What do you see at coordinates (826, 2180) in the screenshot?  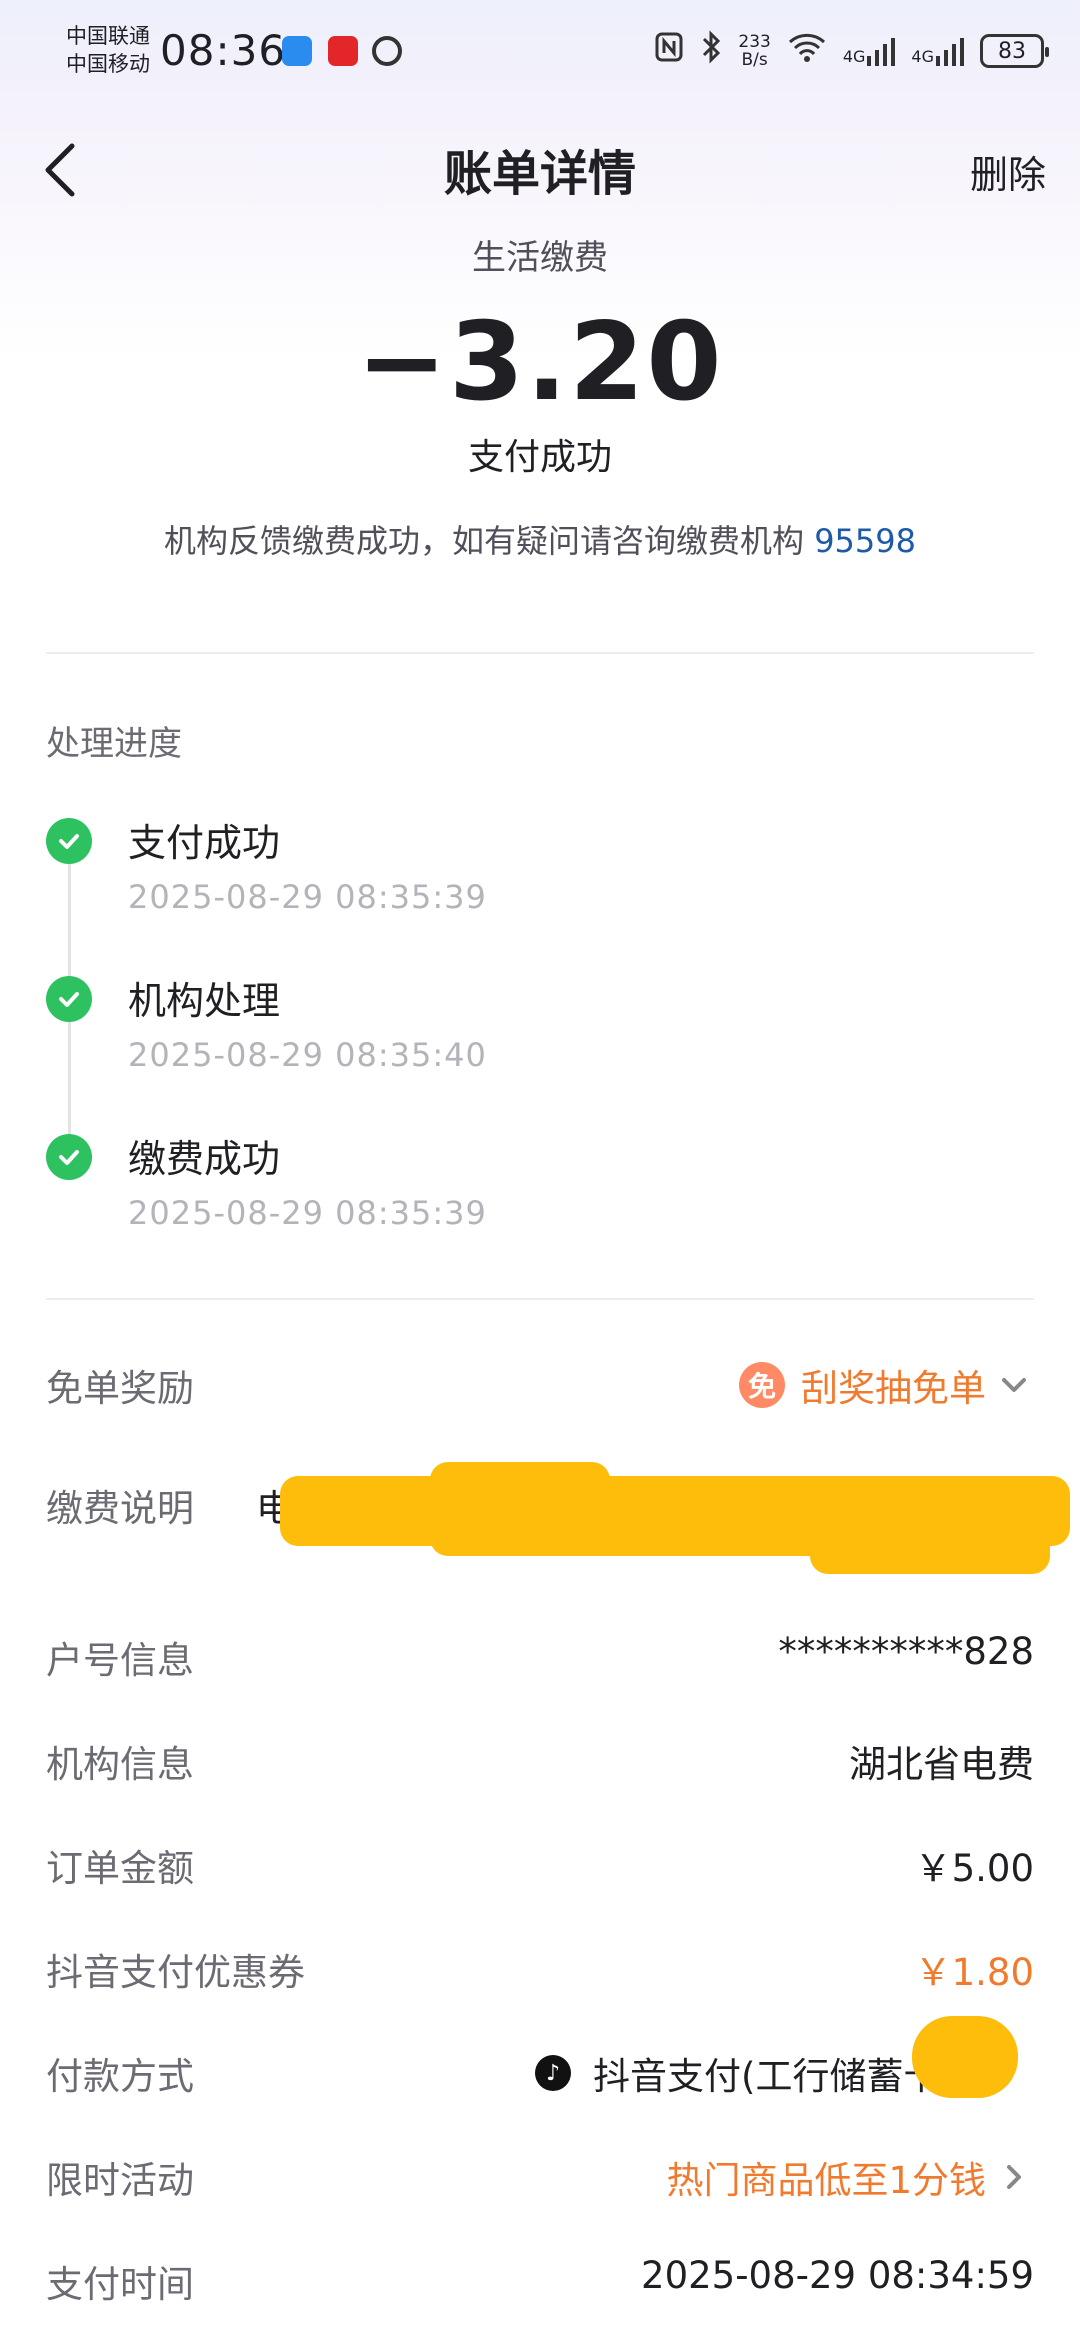 I see `promotion-text: 热门商品低至1分钱` at bounding box center [826, 2180].